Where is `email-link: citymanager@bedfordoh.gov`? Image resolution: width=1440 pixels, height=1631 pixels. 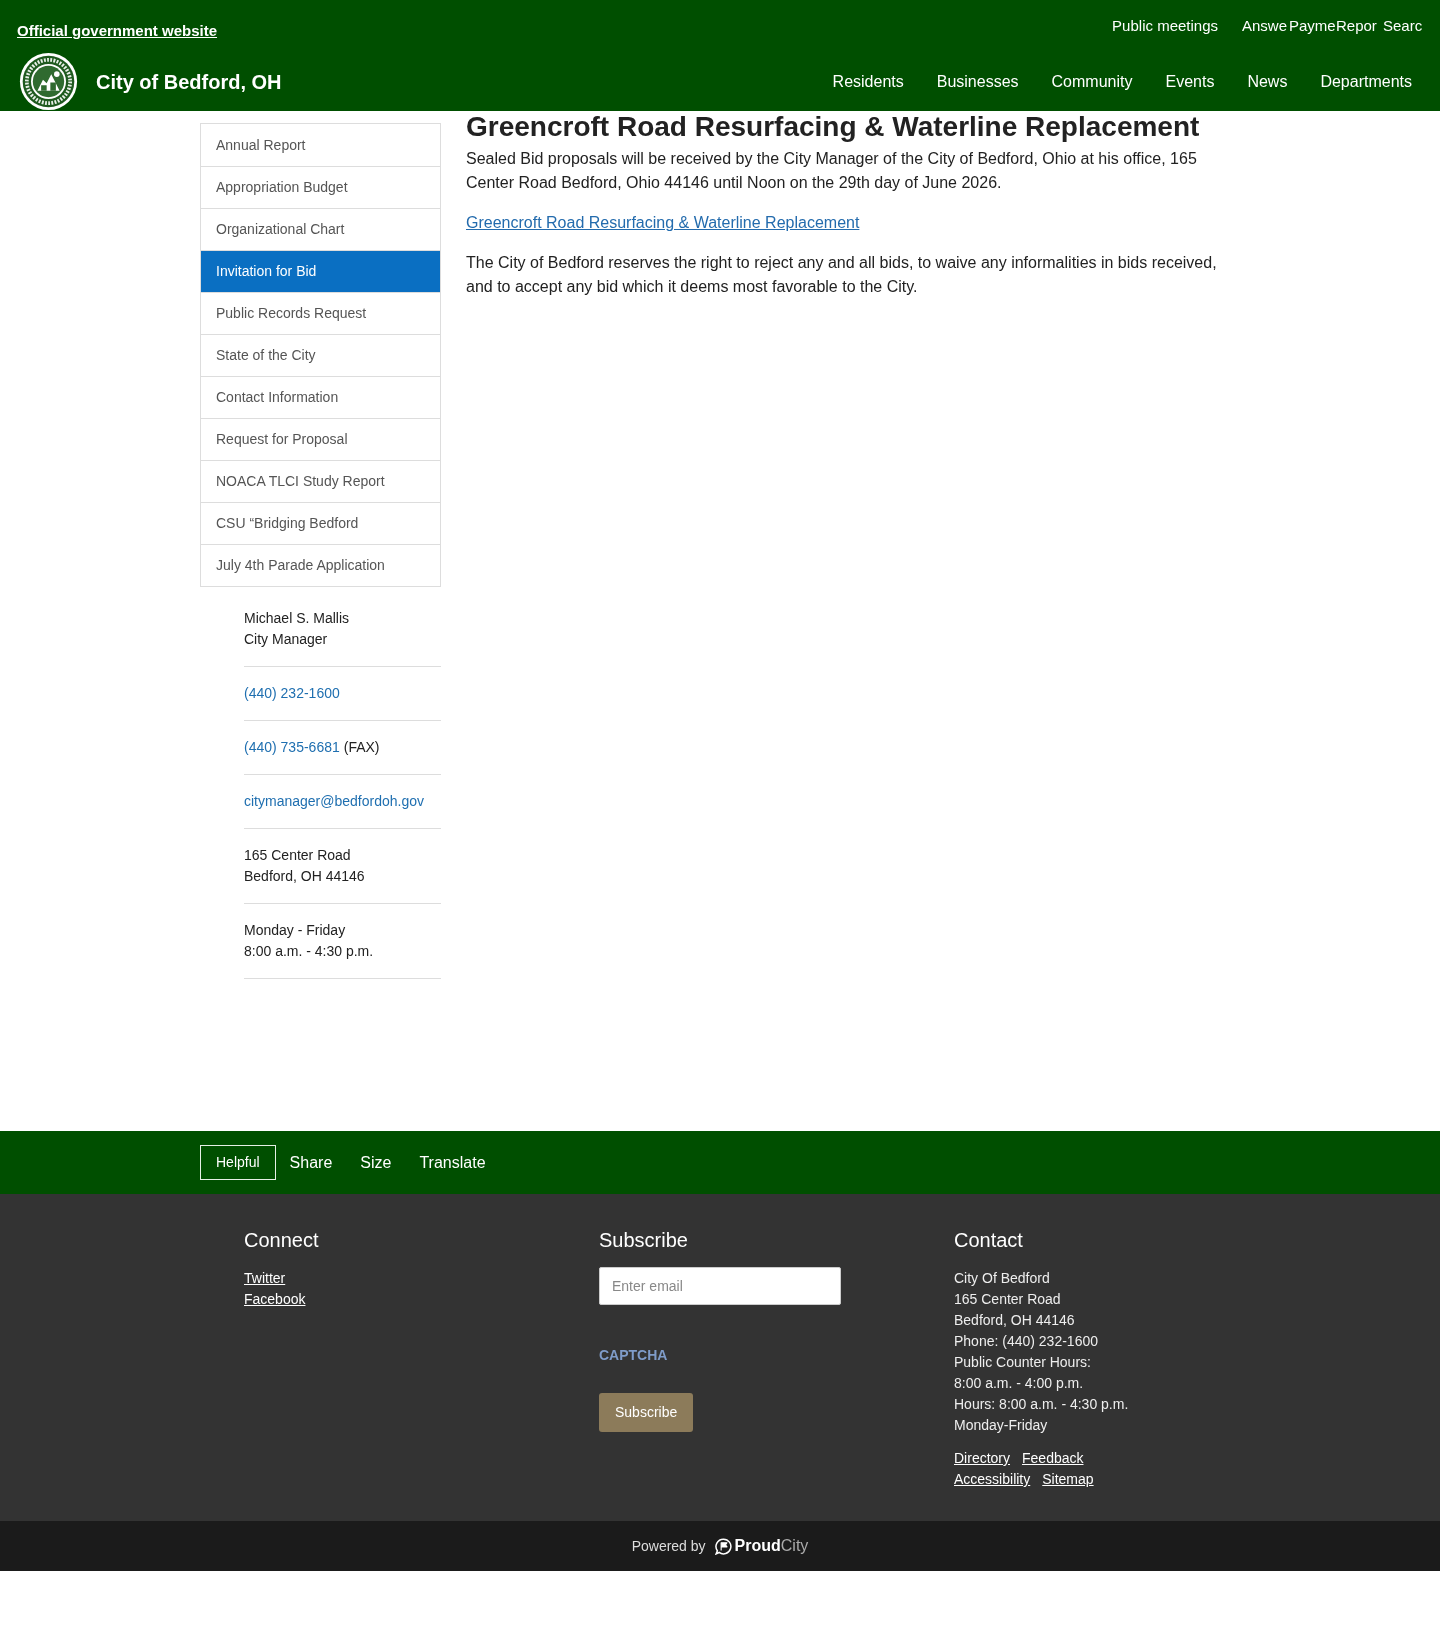
email-link: citymanager@bedfordoh.gov is located at coordinates (334, 801).